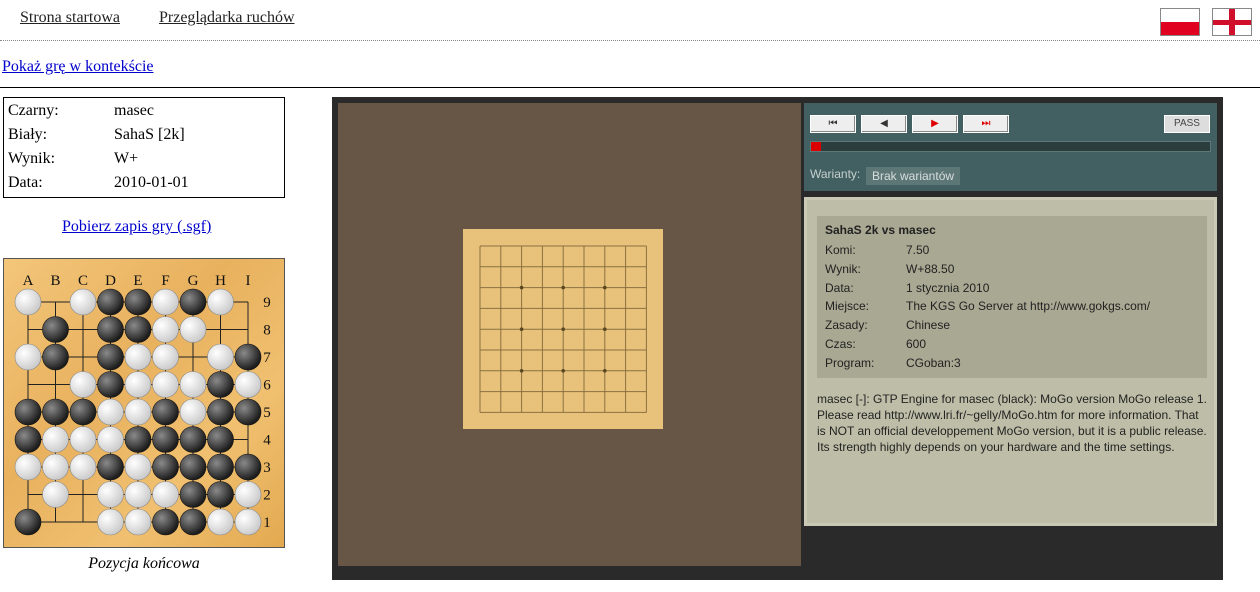 Image resolution: width=1260 pixels, height=592 pixels. What do you see at coordinates (843, 269) in the screenshot?
I see `info-key: Wynik:` at bounding box center [843, 269].